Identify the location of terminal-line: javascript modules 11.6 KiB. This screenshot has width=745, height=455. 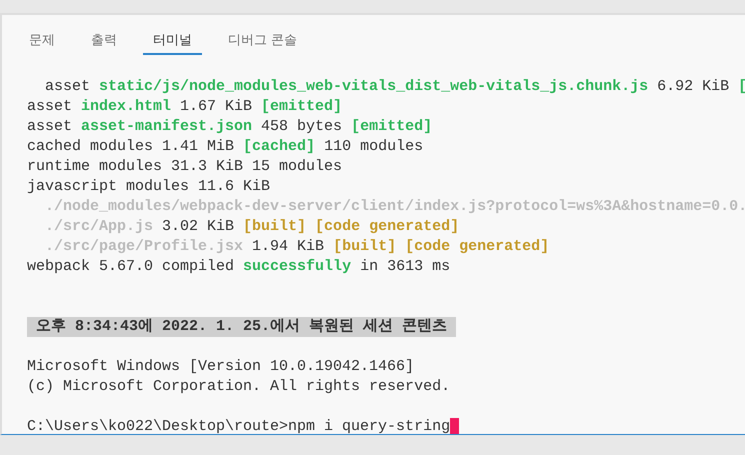
(148, 187).